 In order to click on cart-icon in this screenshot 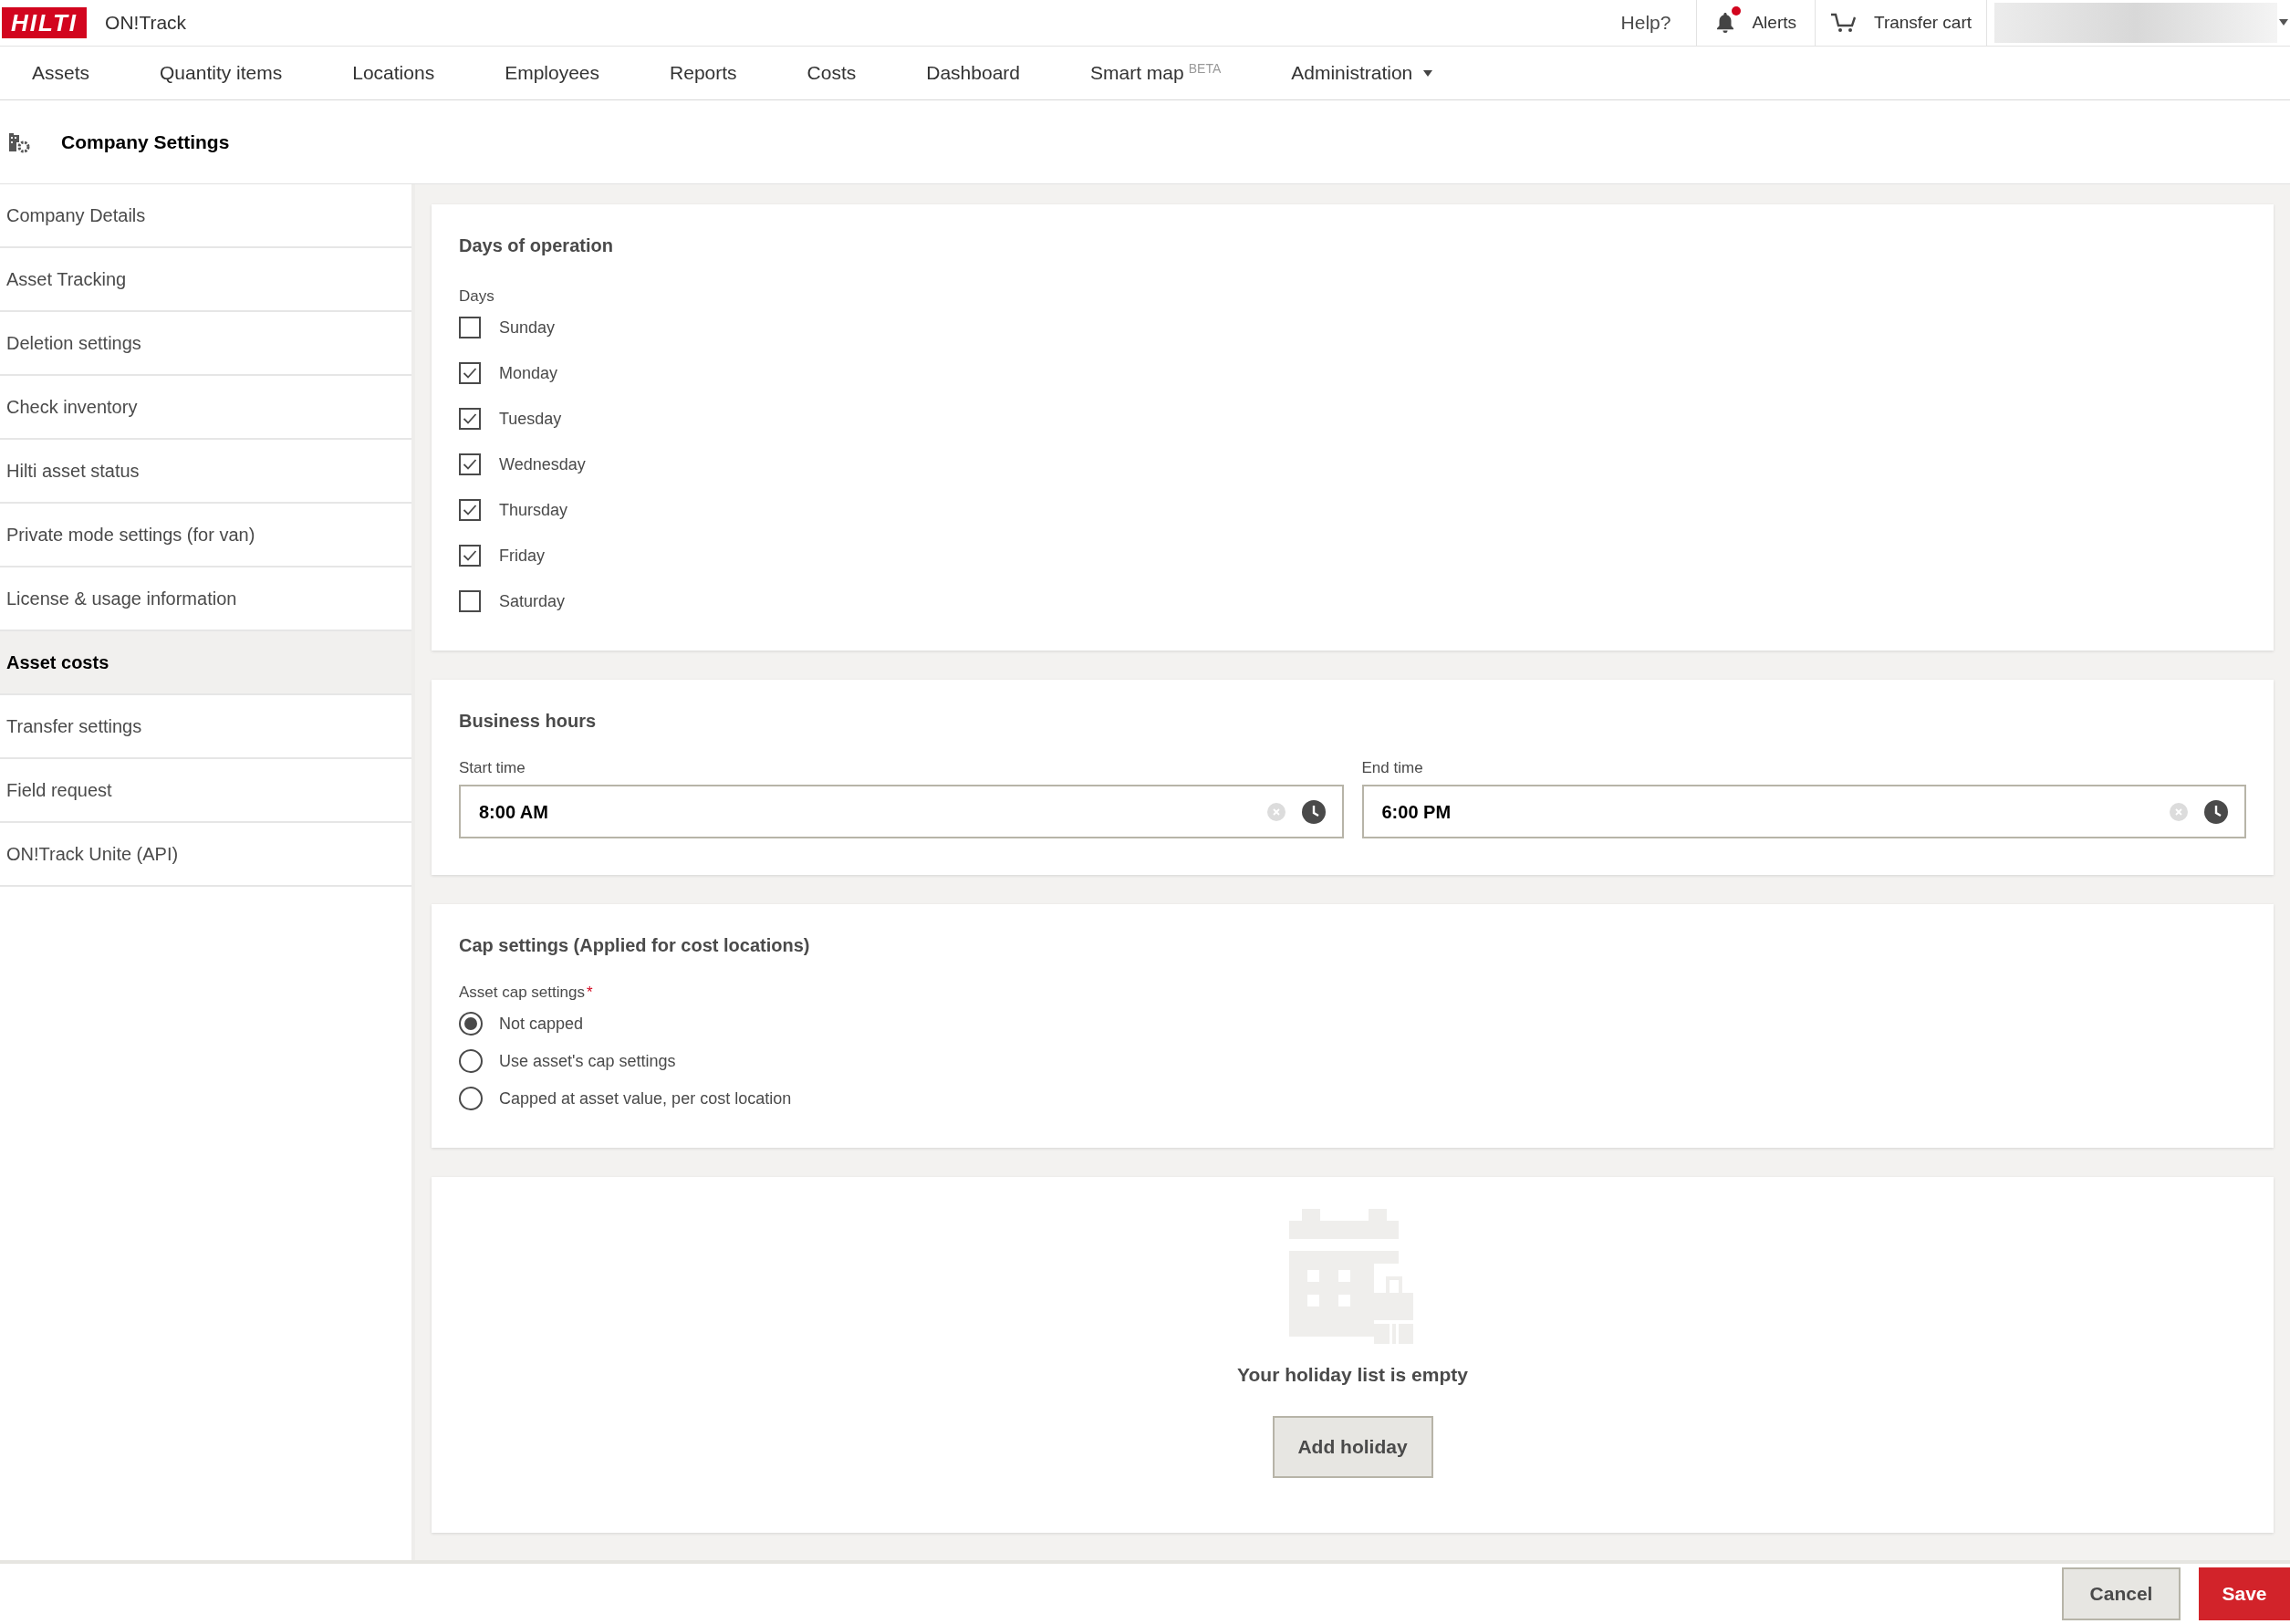, I will do `click(1844, 23)`.